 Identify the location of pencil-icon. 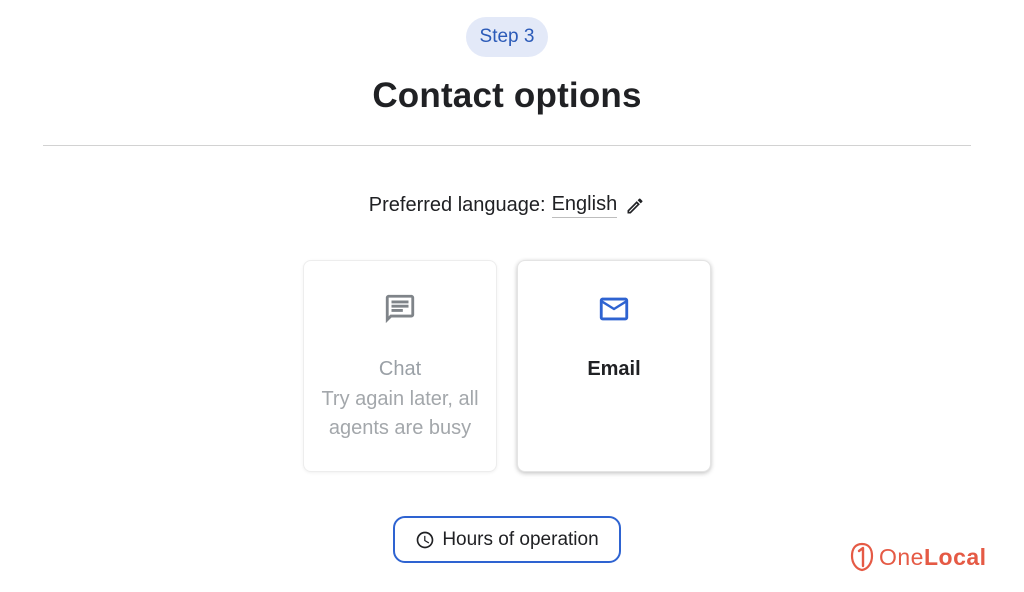
(635, 206).